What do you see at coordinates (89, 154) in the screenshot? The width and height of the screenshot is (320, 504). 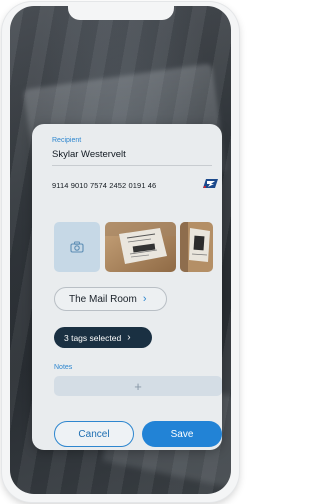 I see `recipient-name: Skylar Westervelt` at bounding box center [89, 154].